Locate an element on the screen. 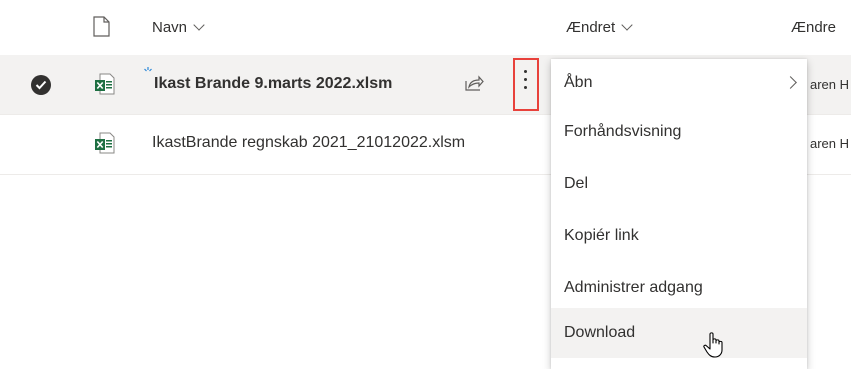 The width and height of the screenshot is (851, 369). more-options-icon is located at coordinates (525, 82).